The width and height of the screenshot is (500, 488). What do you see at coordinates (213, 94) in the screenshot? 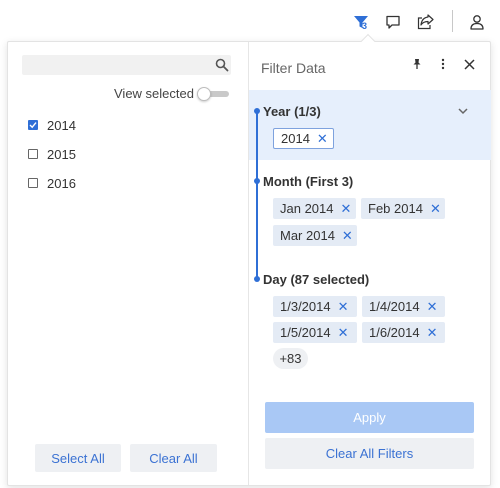
I see `view-selected-toggle` at bounding box center [213, 94].